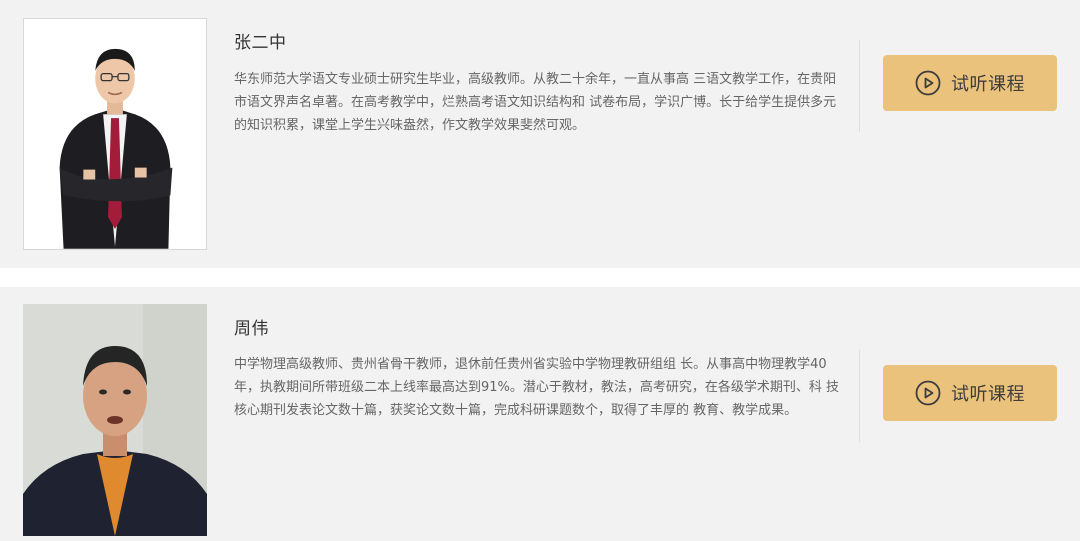 This screenshot has width=1080, height=541. Describe the element at coordinates (251, 329) in the screenshot. I see `teacher-name: 周伟` at that location.